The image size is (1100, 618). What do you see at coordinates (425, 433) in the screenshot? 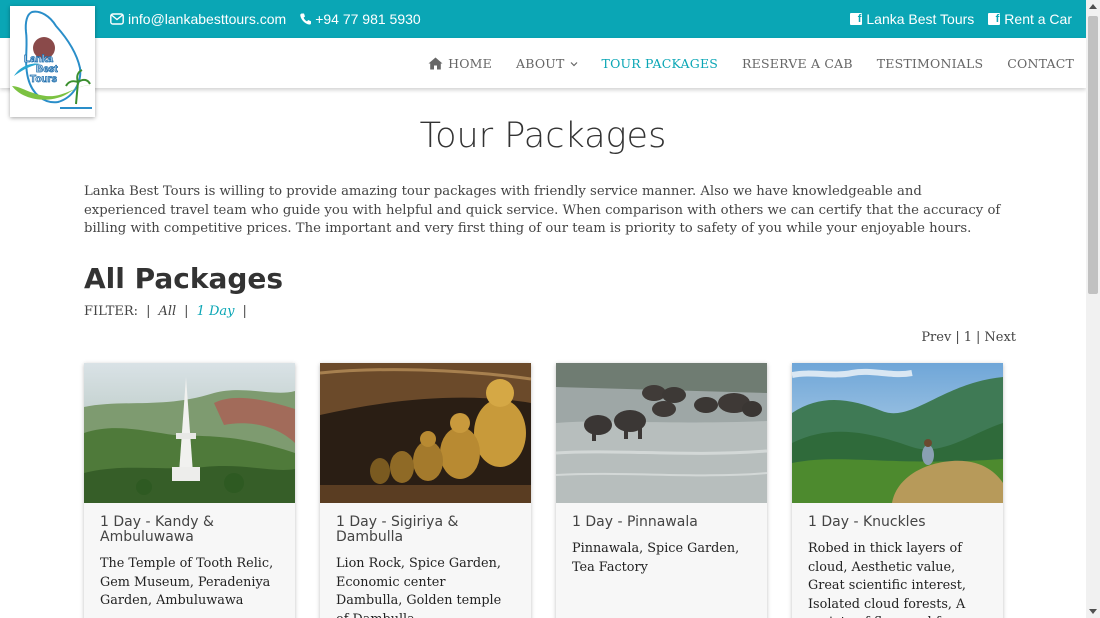
I see `dambulla-buddha-statues-photo` at bounding box center [425, 433].